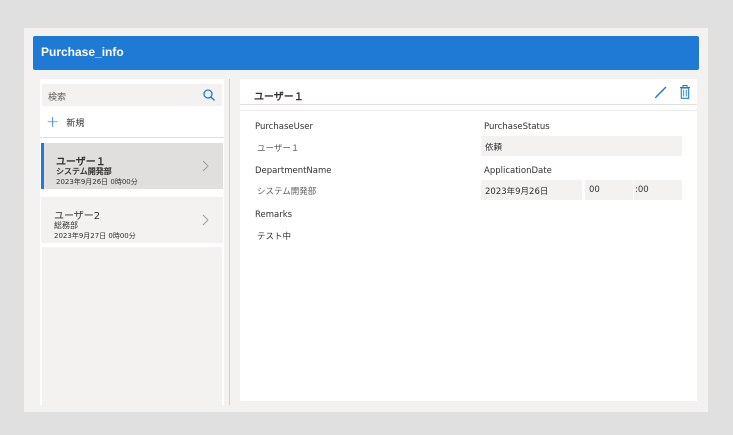 This screenshot has height=435, width=733. Describe the element at coordinates (658, 190) in the screenshot. I see `minute-field: :00` at that location.